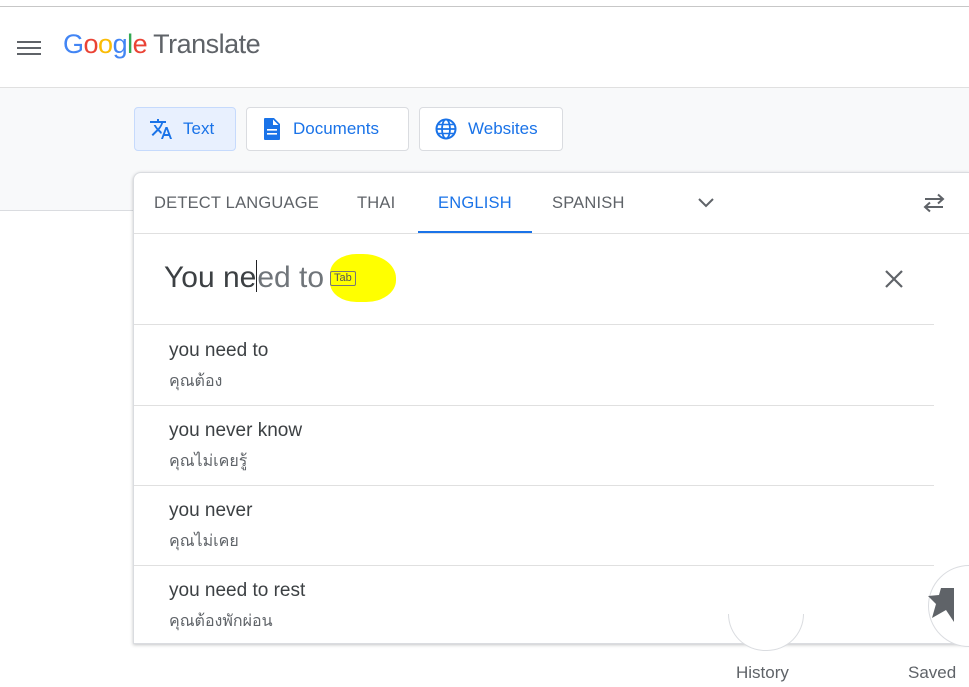  I want to click on source-text-input: You need to, so click(244, 277).